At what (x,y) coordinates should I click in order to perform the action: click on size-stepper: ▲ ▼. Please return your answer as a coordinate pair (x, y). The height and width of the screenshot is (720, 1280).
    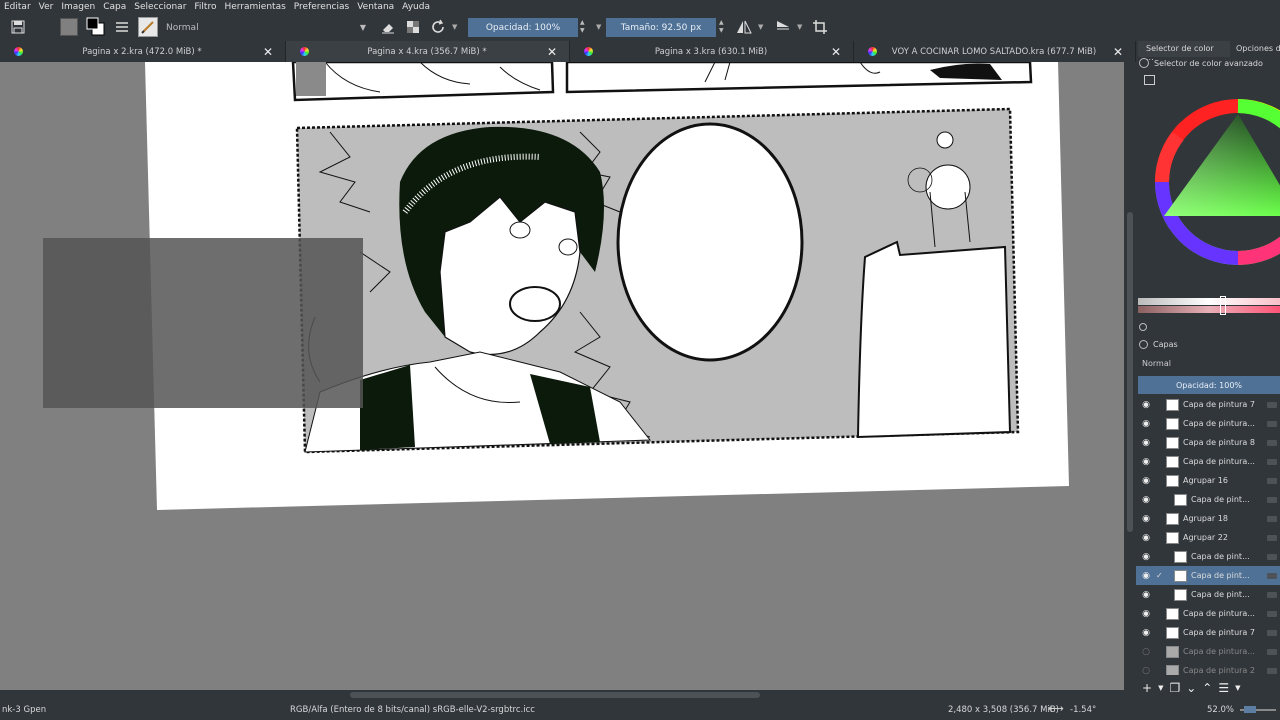
    Looking at the image, I should click on (721, 27).